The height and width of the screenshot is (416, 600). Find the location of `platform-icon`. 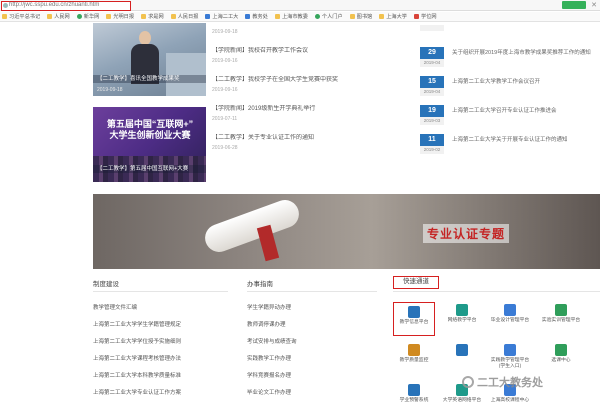

platform-icon is located at coordinates (414, 312).